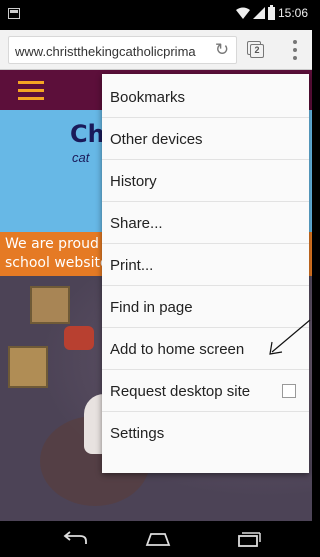 The width and height of the screenshot is (320, 557). I want to click on menu-item-label: Find in page, so click(151, 307).